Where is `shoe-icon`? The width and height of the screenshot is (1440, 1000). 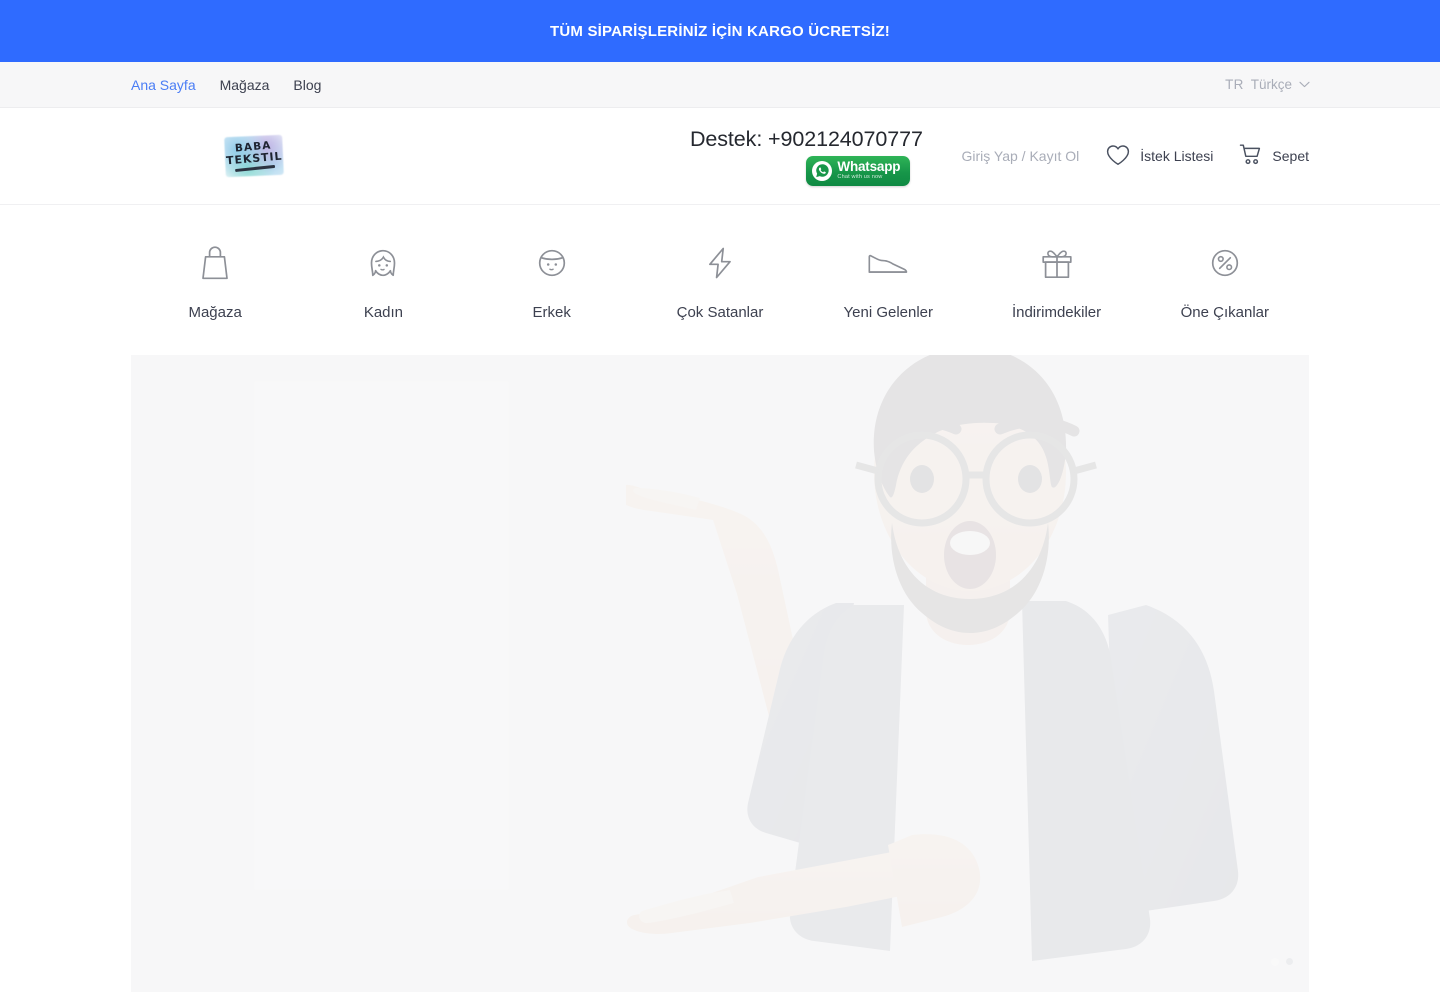
shoe-icon is located at coordinates (888, 263).